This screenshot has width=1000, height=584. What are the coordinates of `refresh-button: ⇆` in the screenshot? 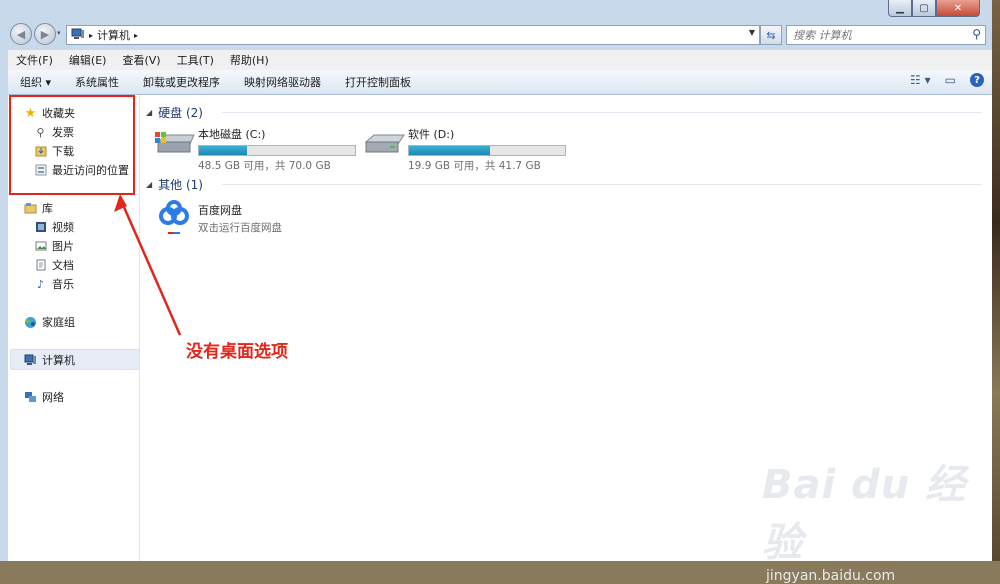 It's located at (771, 35).